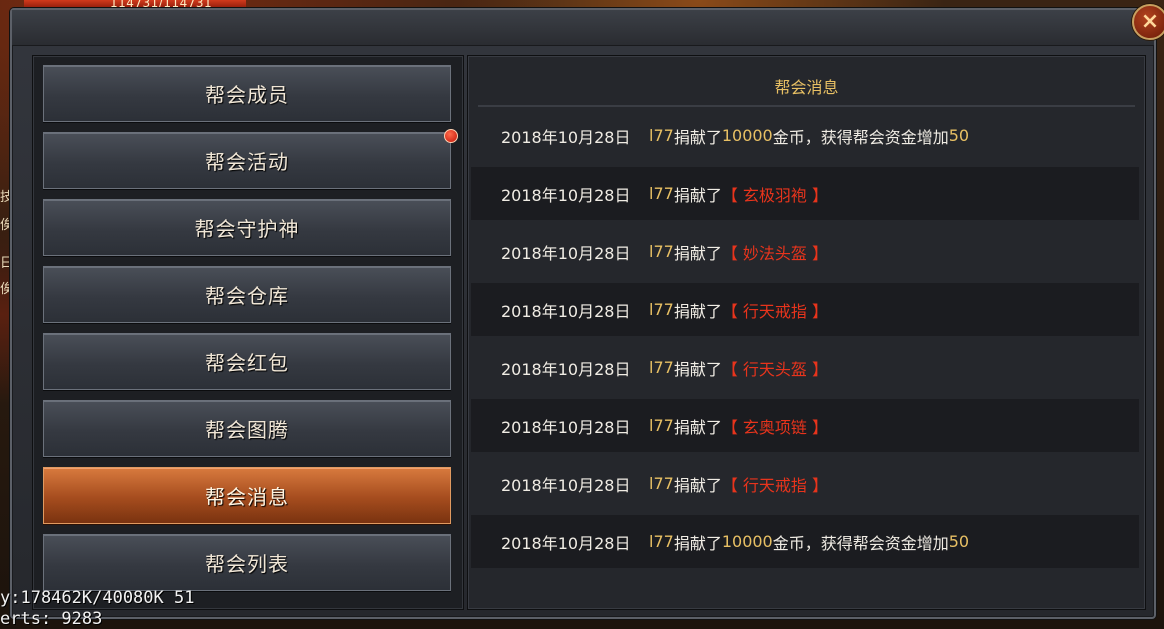 This screenshot has width=1164, height=629. What do you see at coordinates (97, 598) in the screenshot?
I see `debug-memory-text: y:178462K/40080K 51` at bounding box center [97, 598].